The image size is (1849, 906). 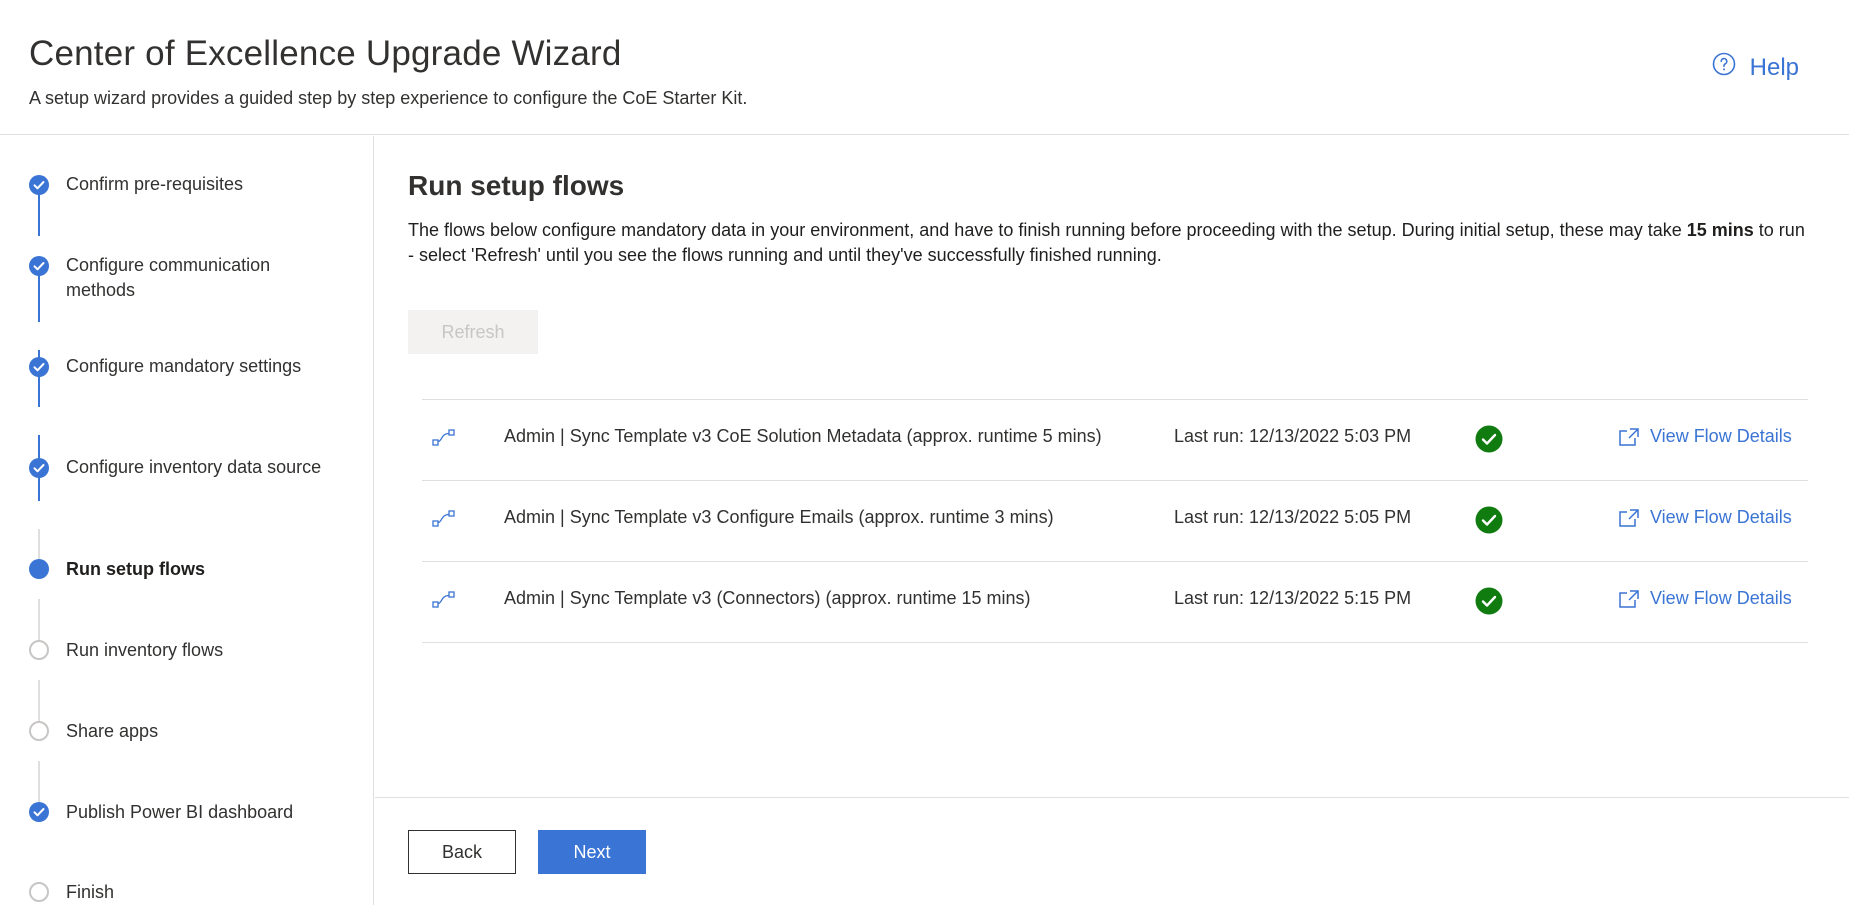 I want to click on back-button: Back, so click(x=462, y=852).